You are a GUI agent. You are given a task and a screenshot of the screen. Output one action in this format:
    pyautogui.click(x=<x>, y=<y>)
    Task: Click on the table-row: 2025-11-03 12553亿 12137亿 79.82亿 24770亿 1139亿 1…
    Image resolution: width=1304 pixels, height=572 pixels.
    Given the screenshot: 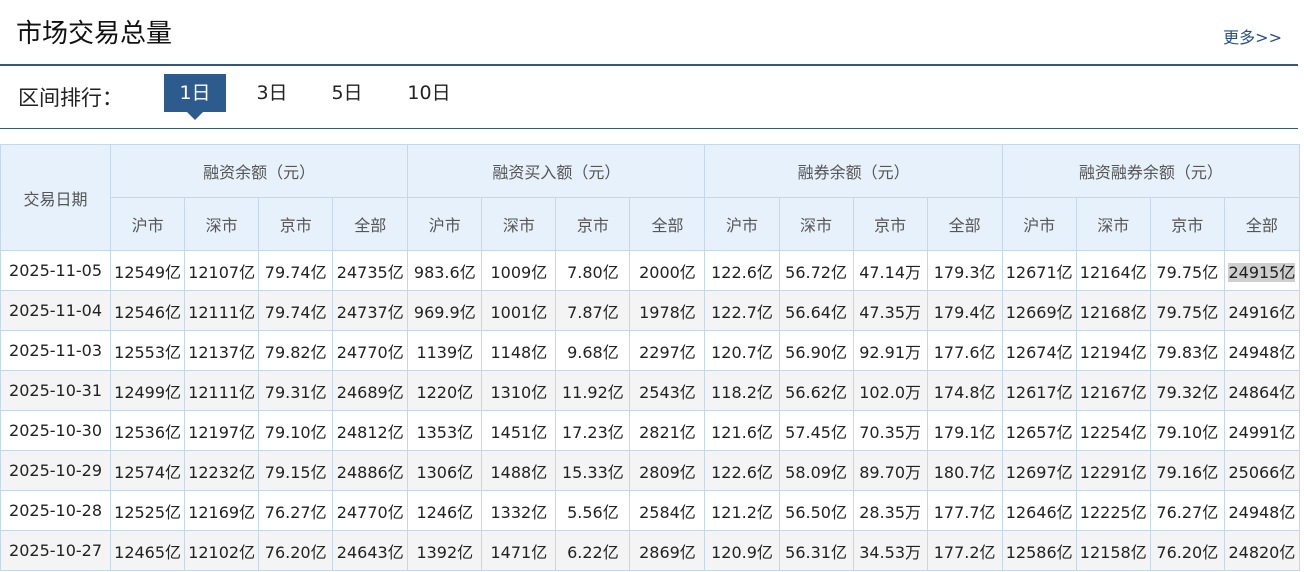 What is the action you would take?
    pyautogui.click(x=650, y=350)
    